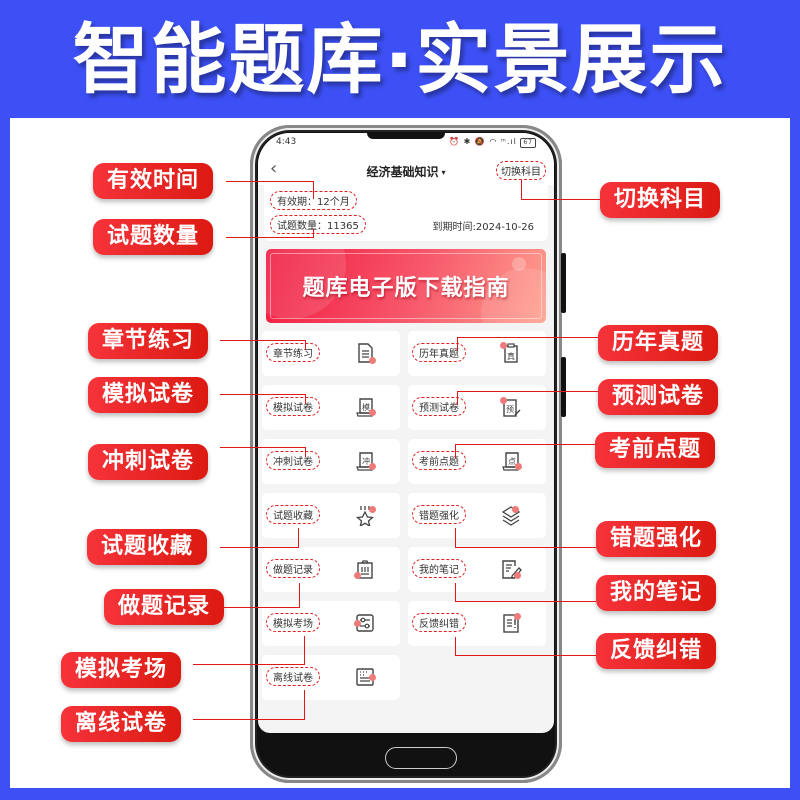  What do you see at coordinates (331, 461) in the screenshot?
I see `tile-sprint-paper: 冲刺试卷 冲` at bounding box center [331, 461].